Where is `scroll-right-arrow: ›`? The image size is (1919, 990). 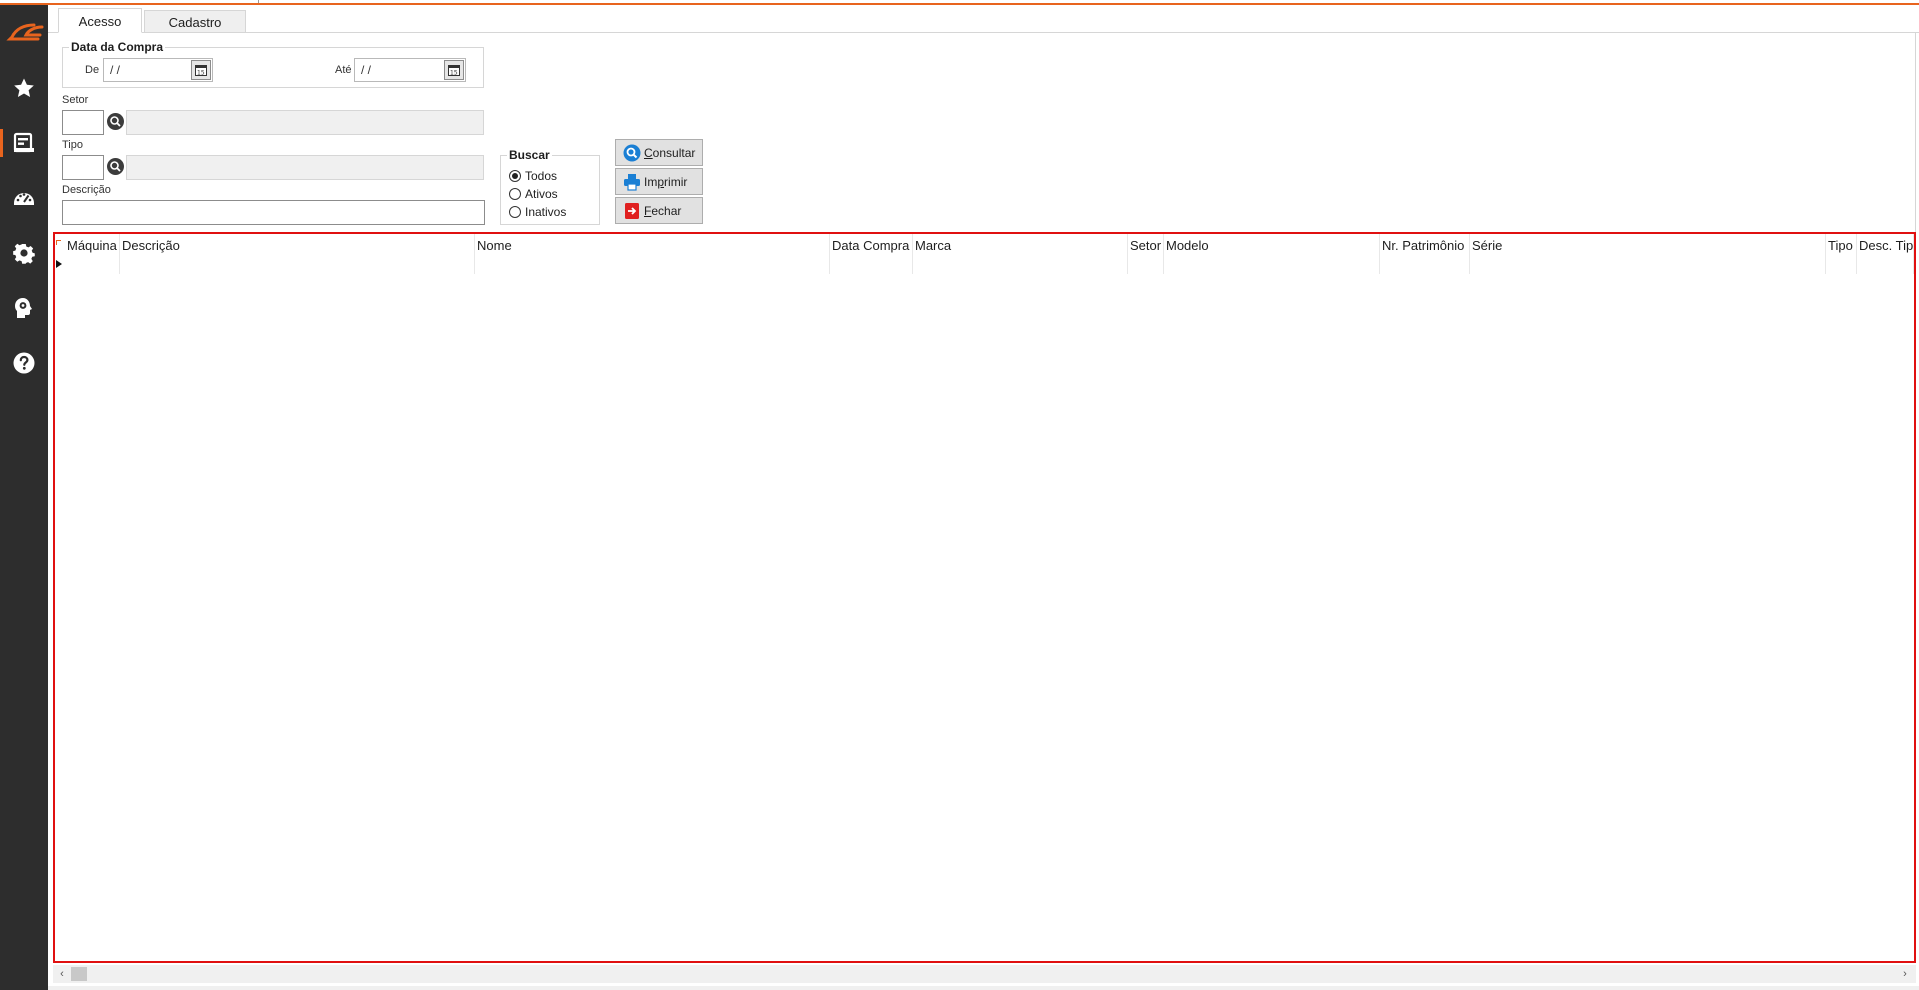 scroll-right-arrow: › is located at coordinates (1905, 974).